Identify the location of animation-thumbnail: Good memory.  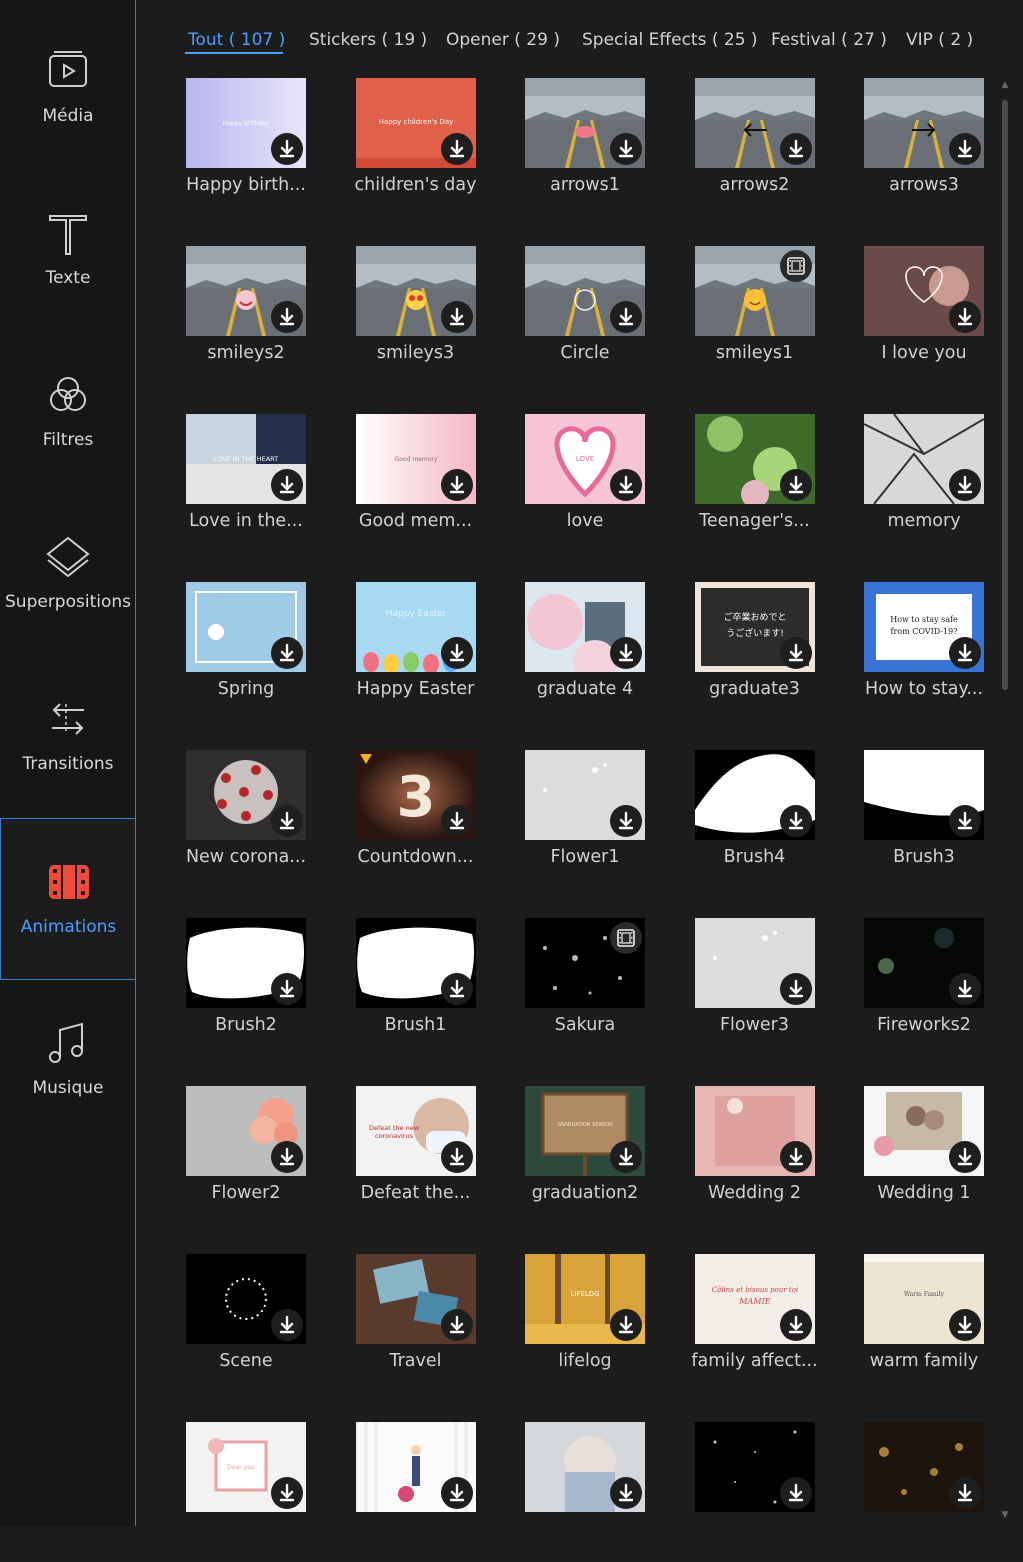
(415, 459).